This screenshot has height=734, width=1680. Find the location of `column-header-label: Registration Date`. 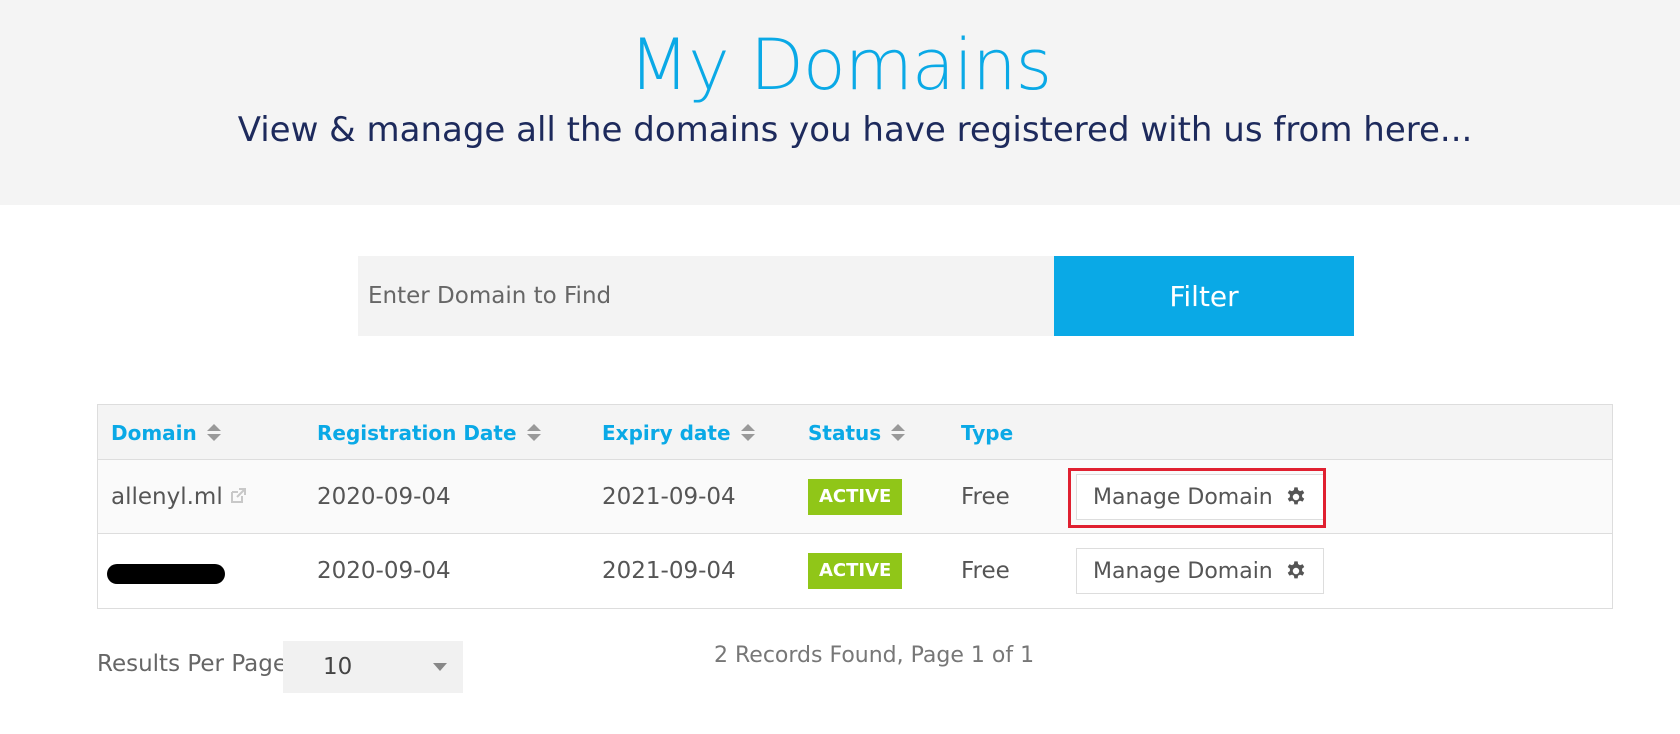

column-header-label: Registration Date is located at coordinates (417, 432).